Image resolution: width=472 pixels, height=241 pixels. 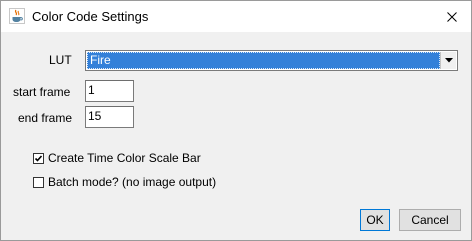 I want to click on cancel-button: Cancel, so click(x=430, y=220).